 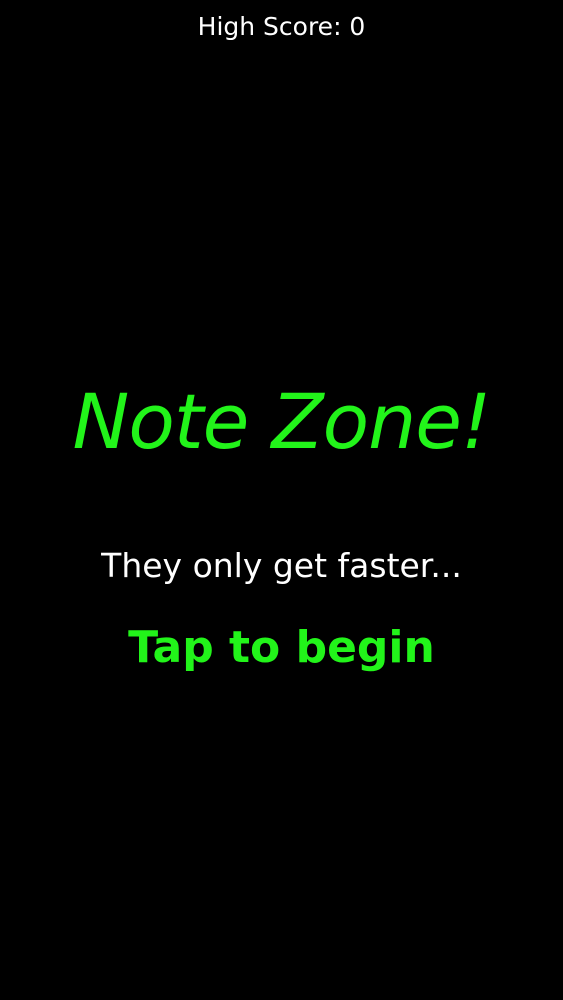 I want to click on tap-to-begin-button: Tap to begin, so click(x=281, y=648).